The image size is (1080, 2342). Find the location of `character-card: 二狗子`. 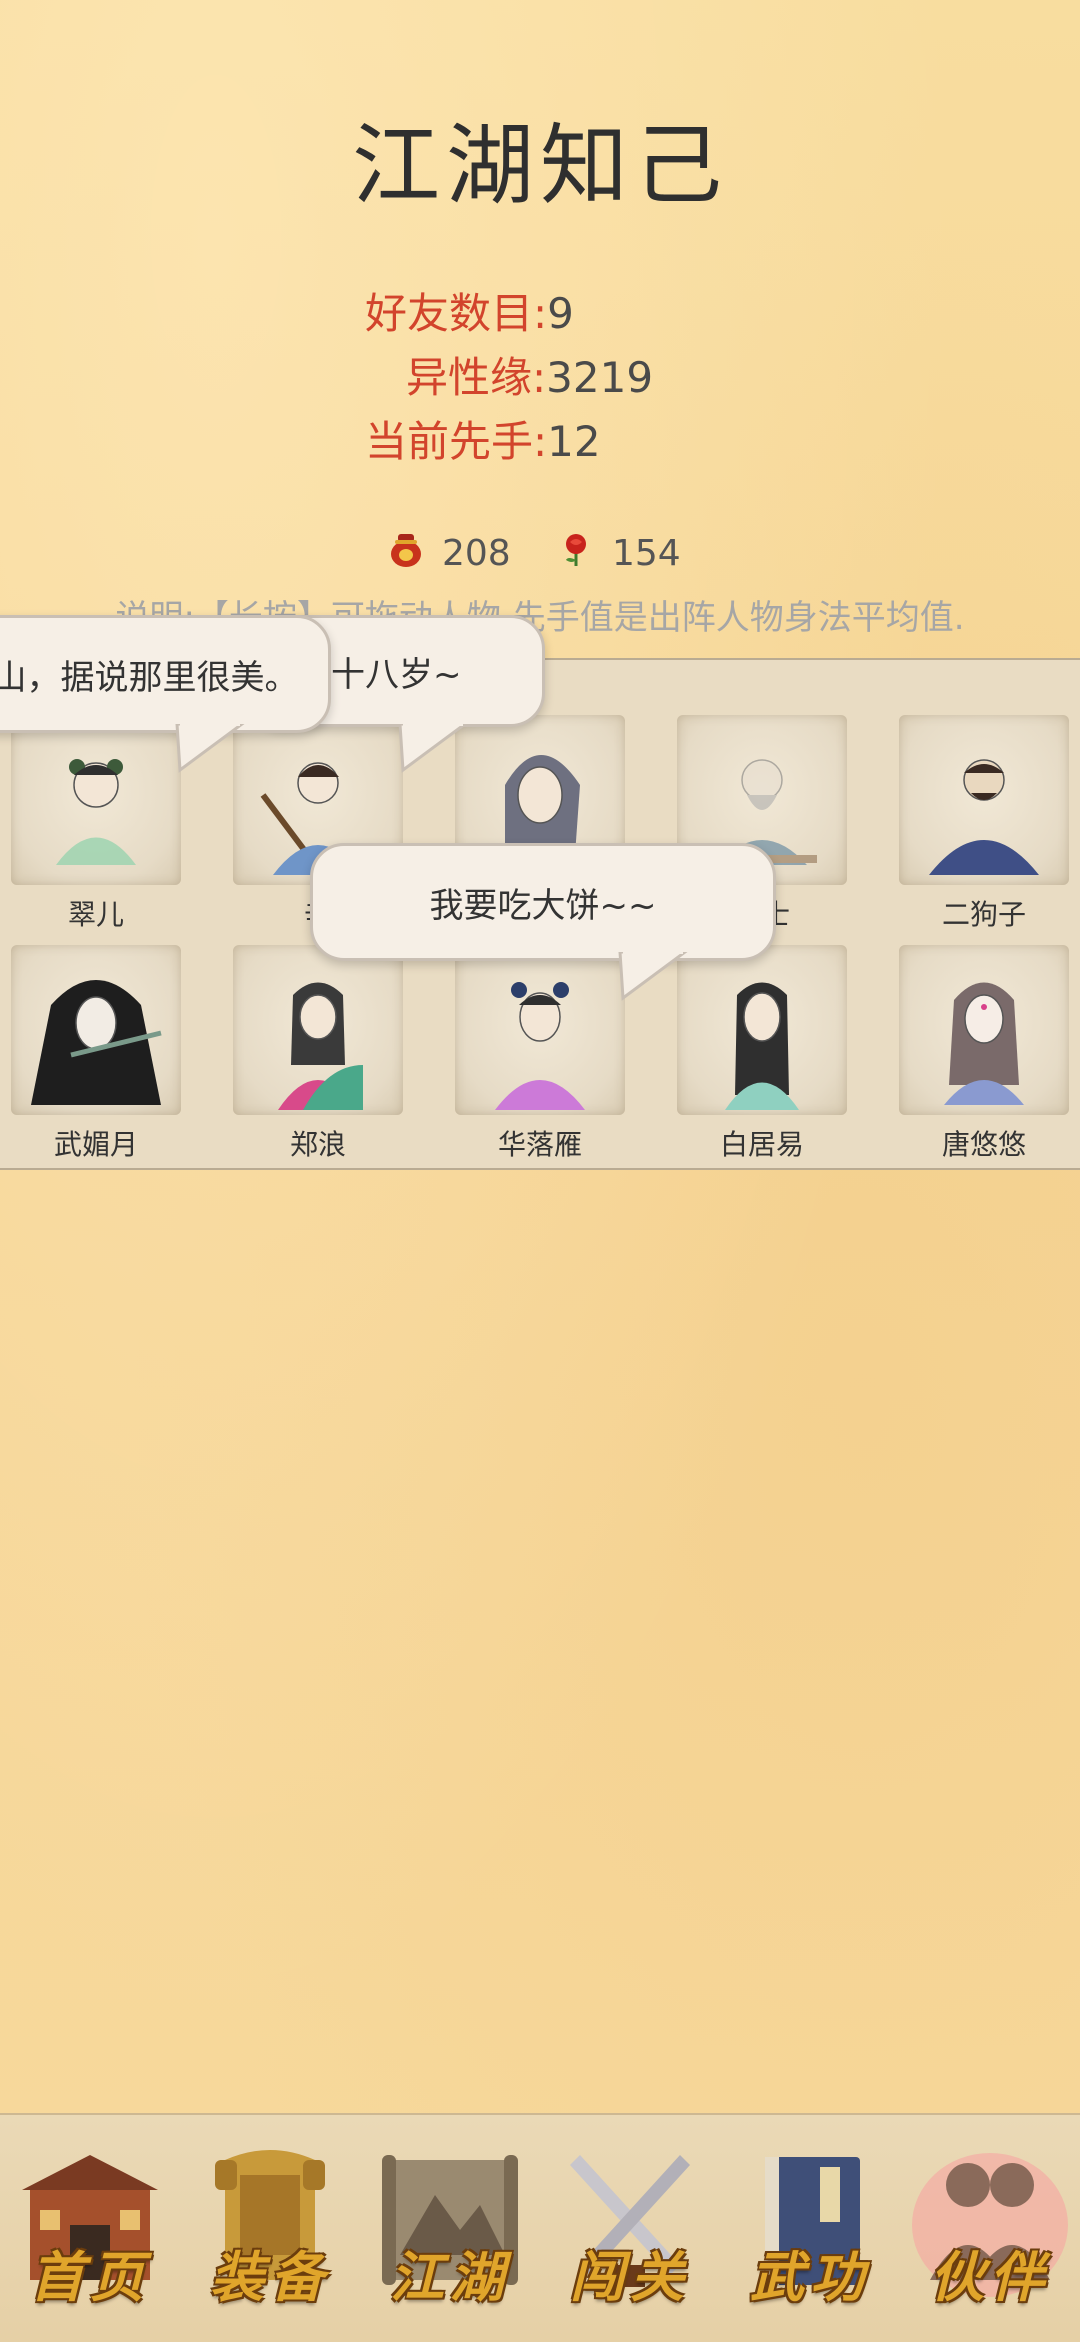

character-card: 二狗子 is located at coordinates (984, 824).